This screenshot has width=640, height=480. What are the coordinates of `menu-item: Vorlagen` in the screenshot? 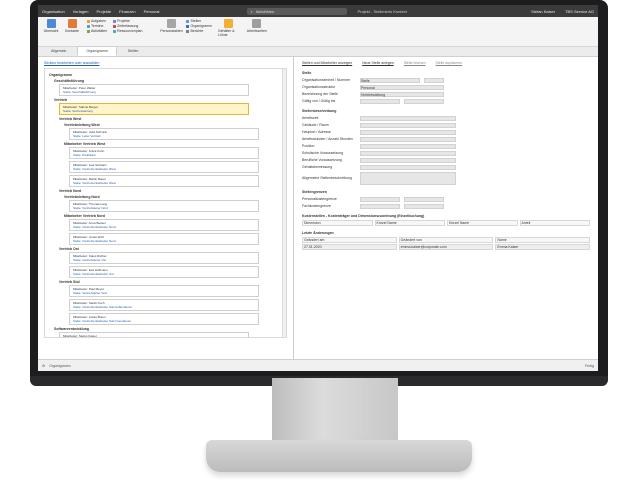 It's located at (81, 11).